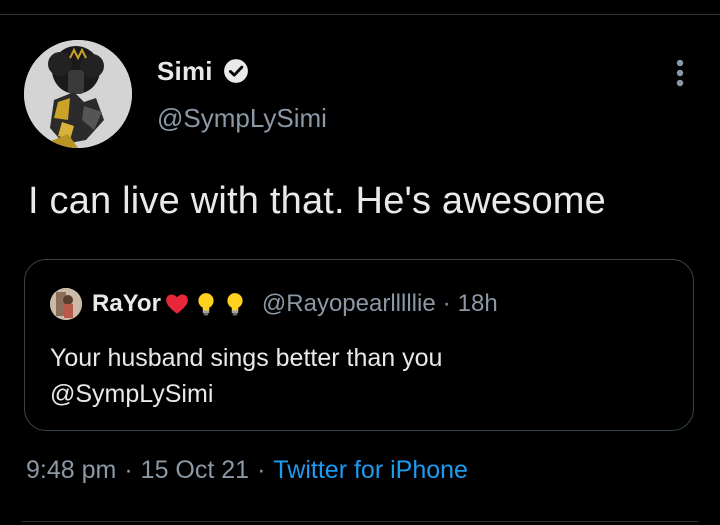 This screenshot has width=720, height=525. I want to click on quoted-author-avatar, so click(66, 304).